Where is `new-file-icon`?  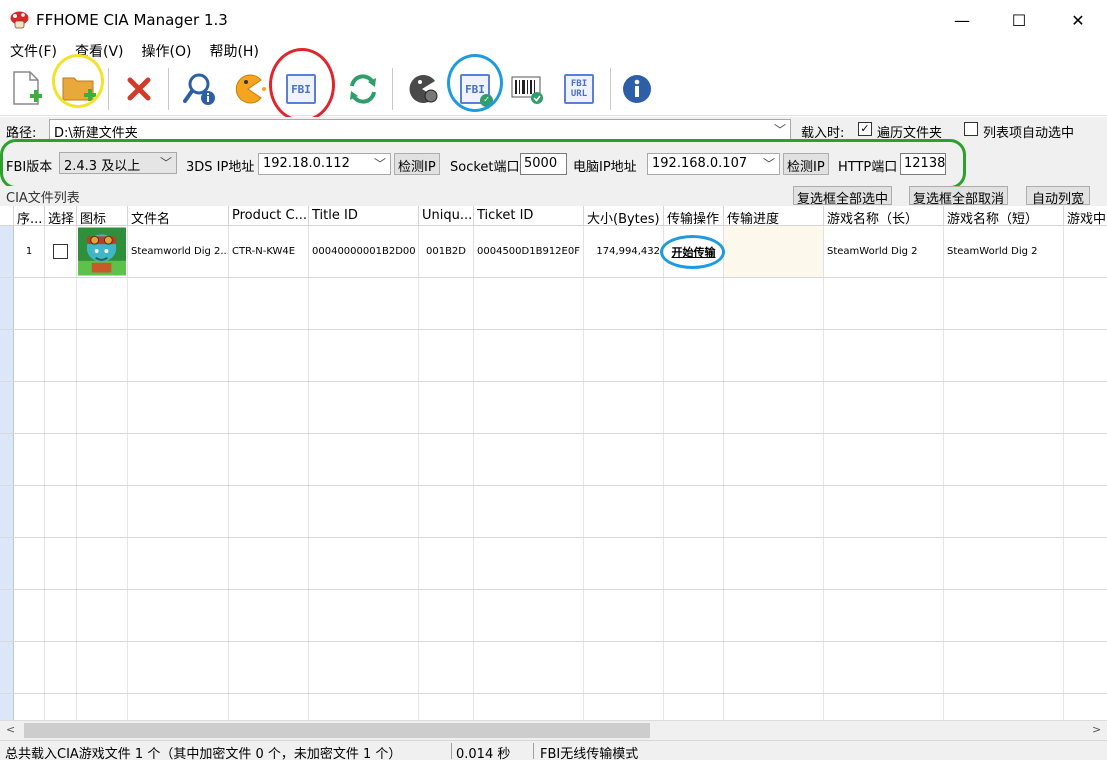 new-file-icon is located at coordinates (27, 88).